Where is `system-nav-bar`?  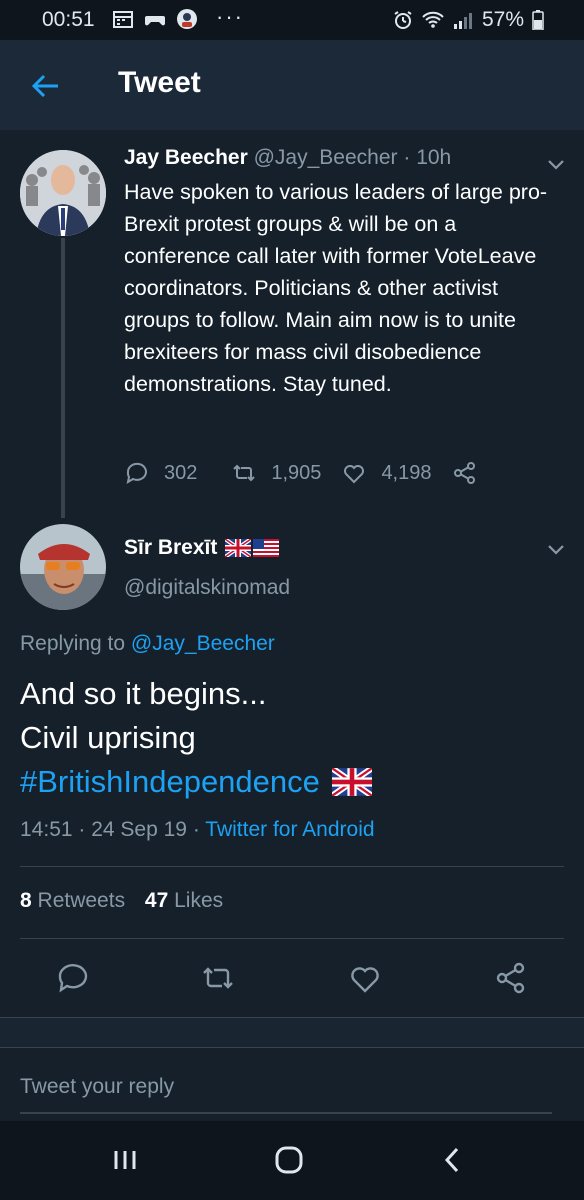 system-nav-bar is located at coordinates (292, 1160).